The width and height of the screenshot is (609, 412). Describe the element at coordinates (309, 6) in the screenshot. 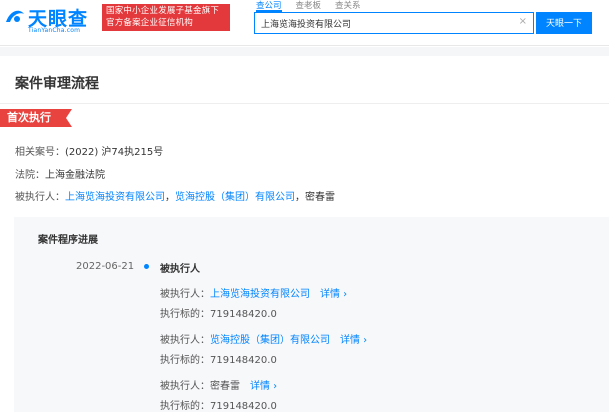

I see `tab-boss: 查老板` at that location.